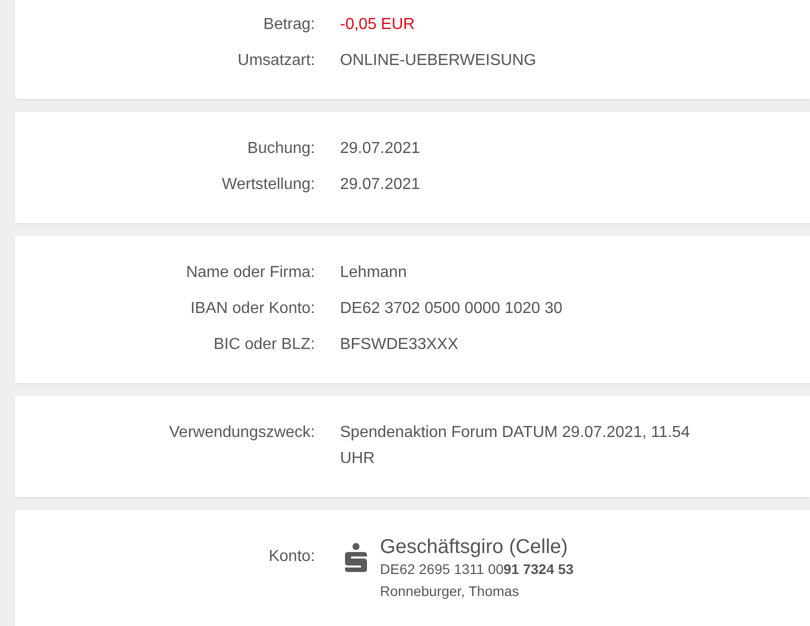 This screenshot has width=810, height=626. What do you see at coordinates (267, 185) in the screenshot?
I see `field-label: Wertstellung:` at bounding box center [267, 185].